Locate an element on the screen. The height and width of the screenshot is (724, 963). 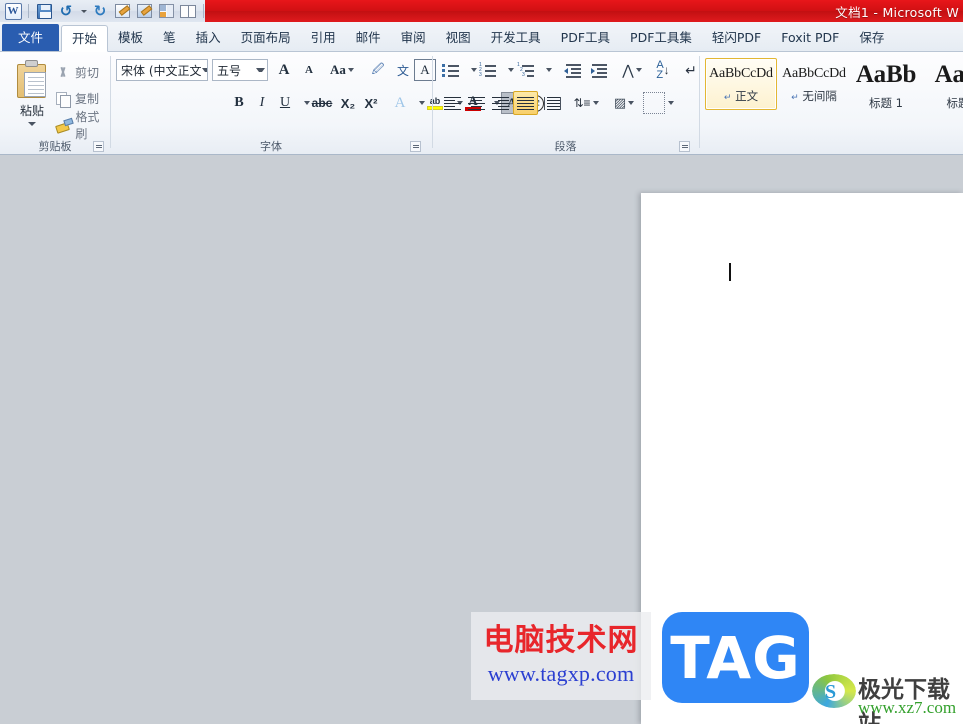
grow-font-button: A is located at coordinates (284, 70).